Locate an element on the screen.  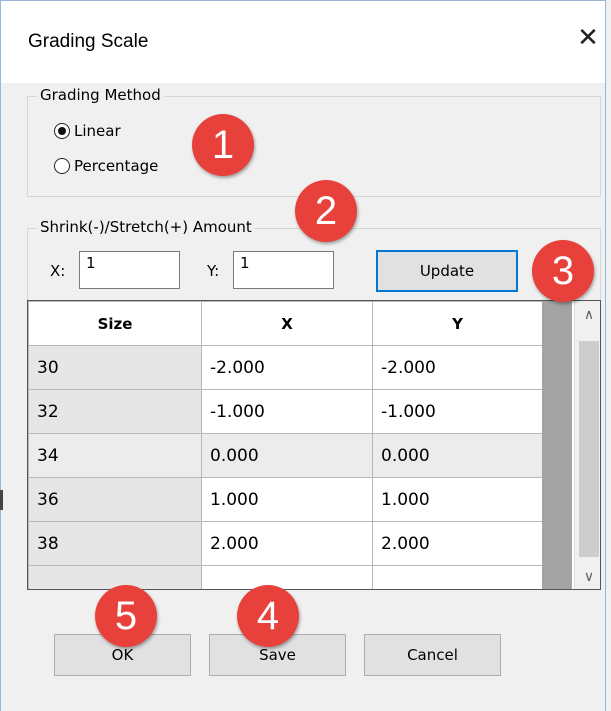
x-cell: 2.000 is located at coordinates (287, 543).